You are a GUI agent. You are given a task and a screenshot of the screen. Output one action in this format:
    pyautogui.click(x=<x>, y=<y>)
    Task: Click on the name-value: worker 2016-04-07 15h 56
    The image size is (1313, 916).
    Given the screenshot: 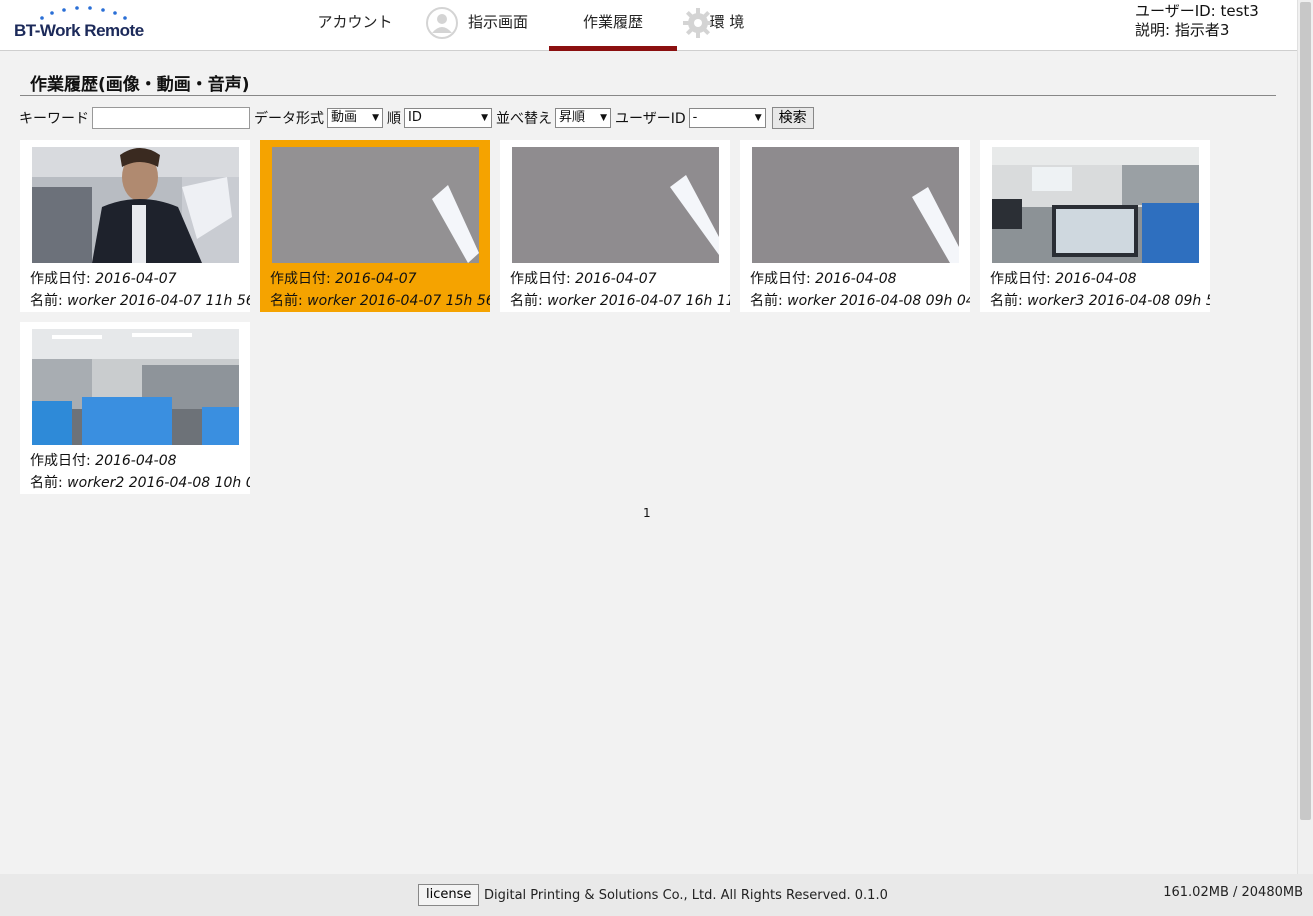 What is the action you would take?
    pyautogui.click(x=398, y=301)
    